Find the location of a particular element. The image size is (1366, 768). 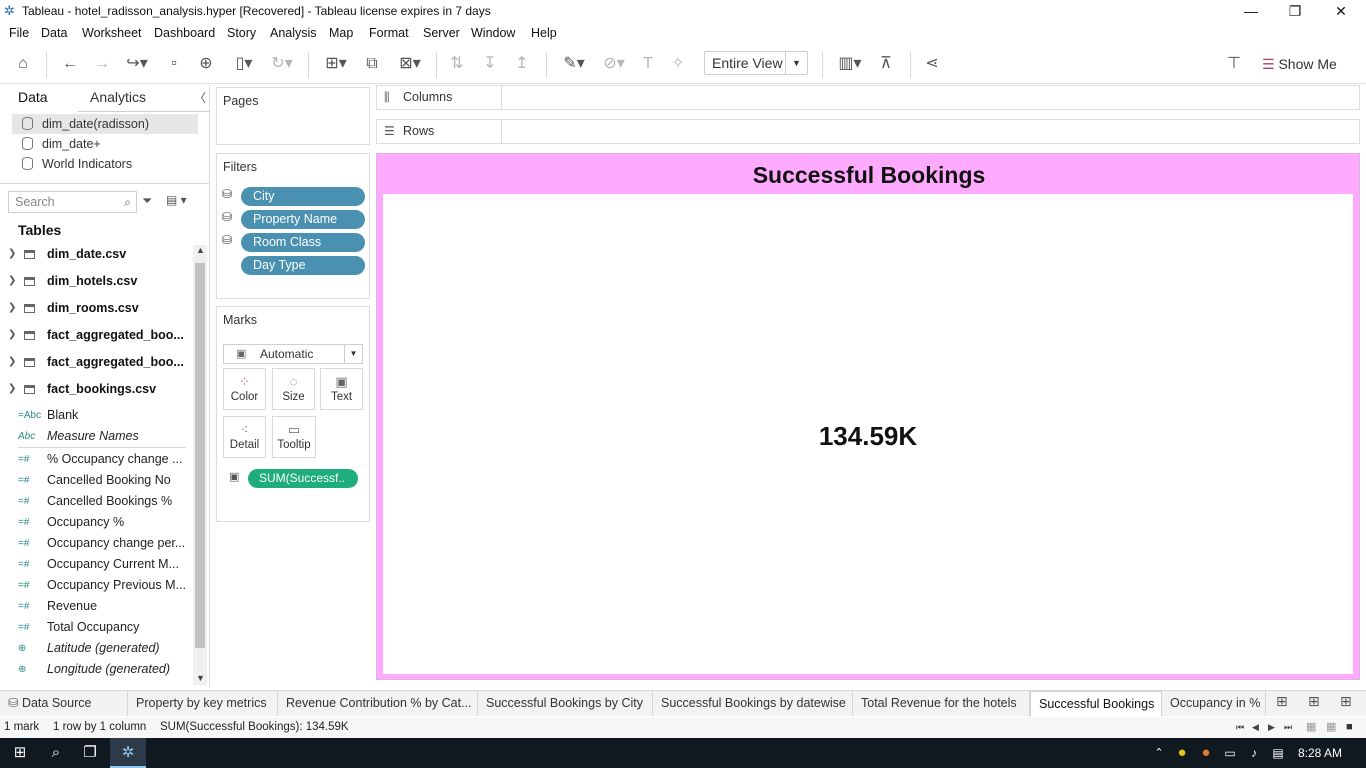

scroll-down-icon: ▼ is located at coordinates (200, 678).